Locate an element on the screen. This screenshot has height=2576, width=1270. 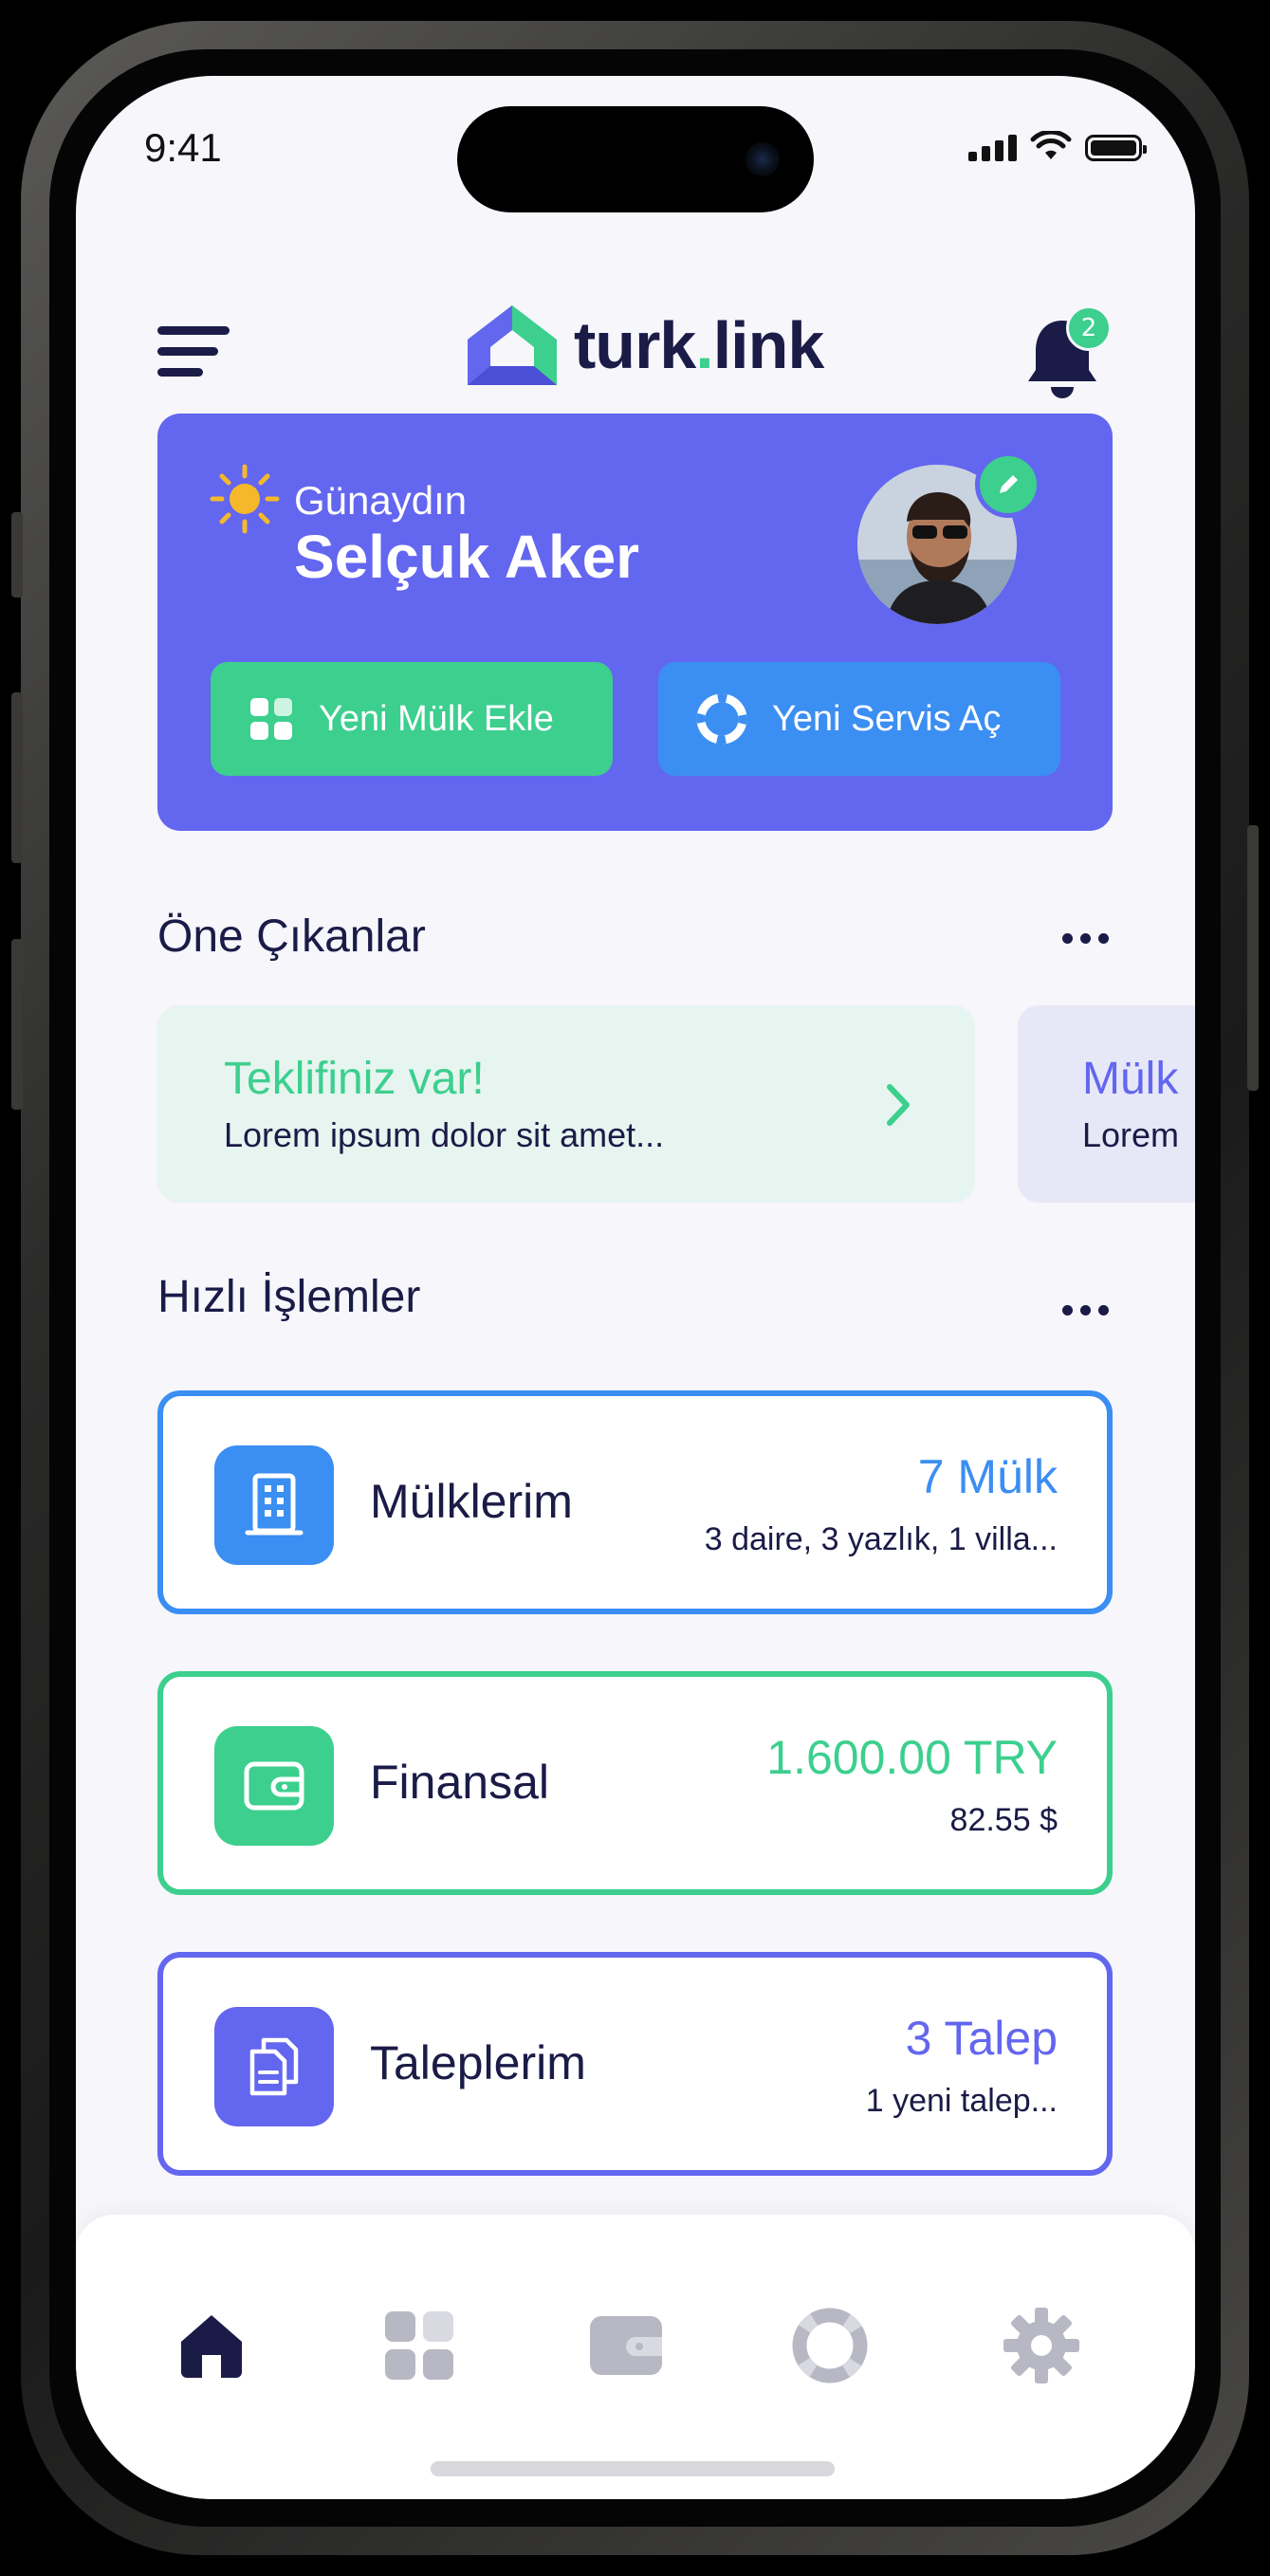
sun-icon is located at coordinates (245, 499).